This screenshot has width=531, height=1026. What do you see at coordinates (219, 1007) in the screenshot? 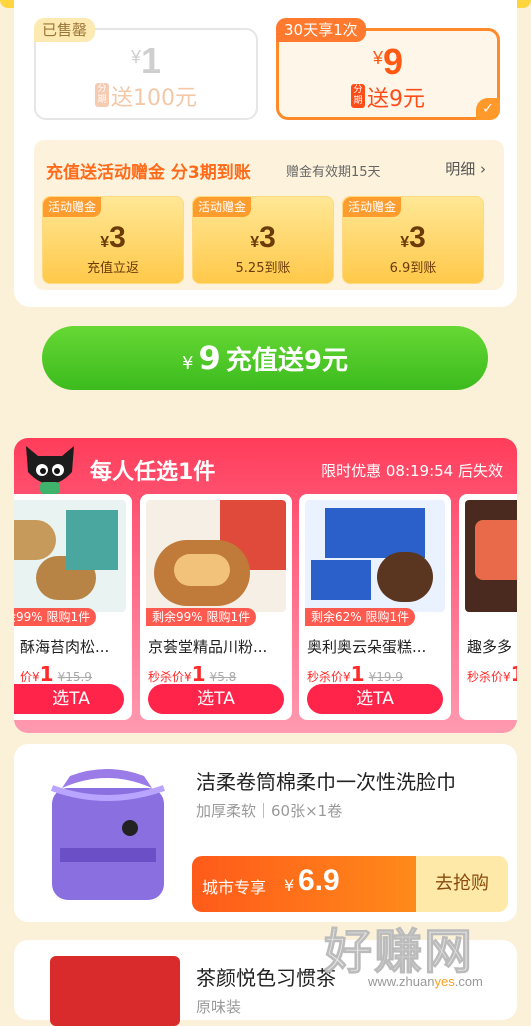
I see `product-spec: 原味装` at bounding box center [219, 1007].